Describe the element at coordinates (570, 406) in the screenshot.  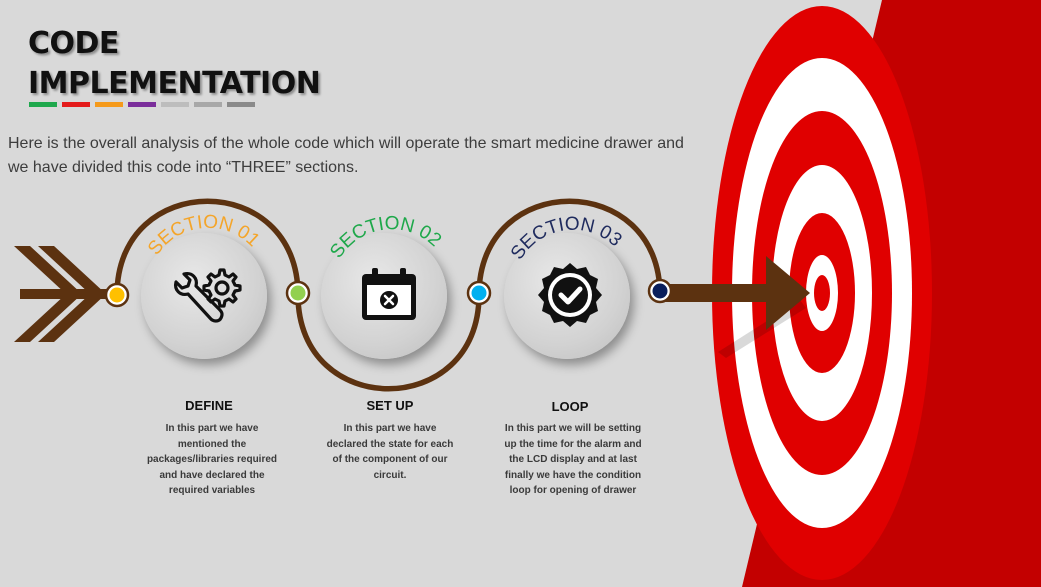
I see `section-heading-loop: LOOP` at that location.